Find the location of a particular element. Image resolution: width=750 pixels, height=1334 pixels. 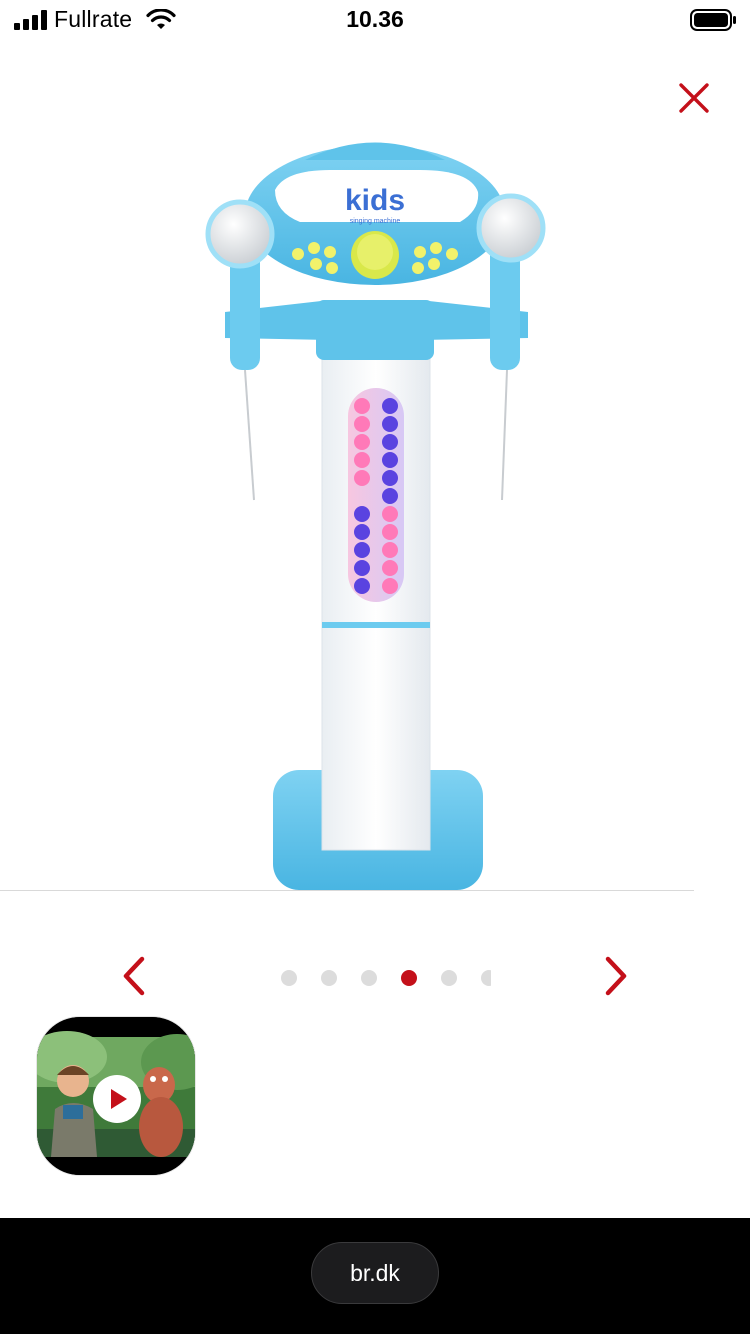

battery-icon is located at coordinates (713, 20).